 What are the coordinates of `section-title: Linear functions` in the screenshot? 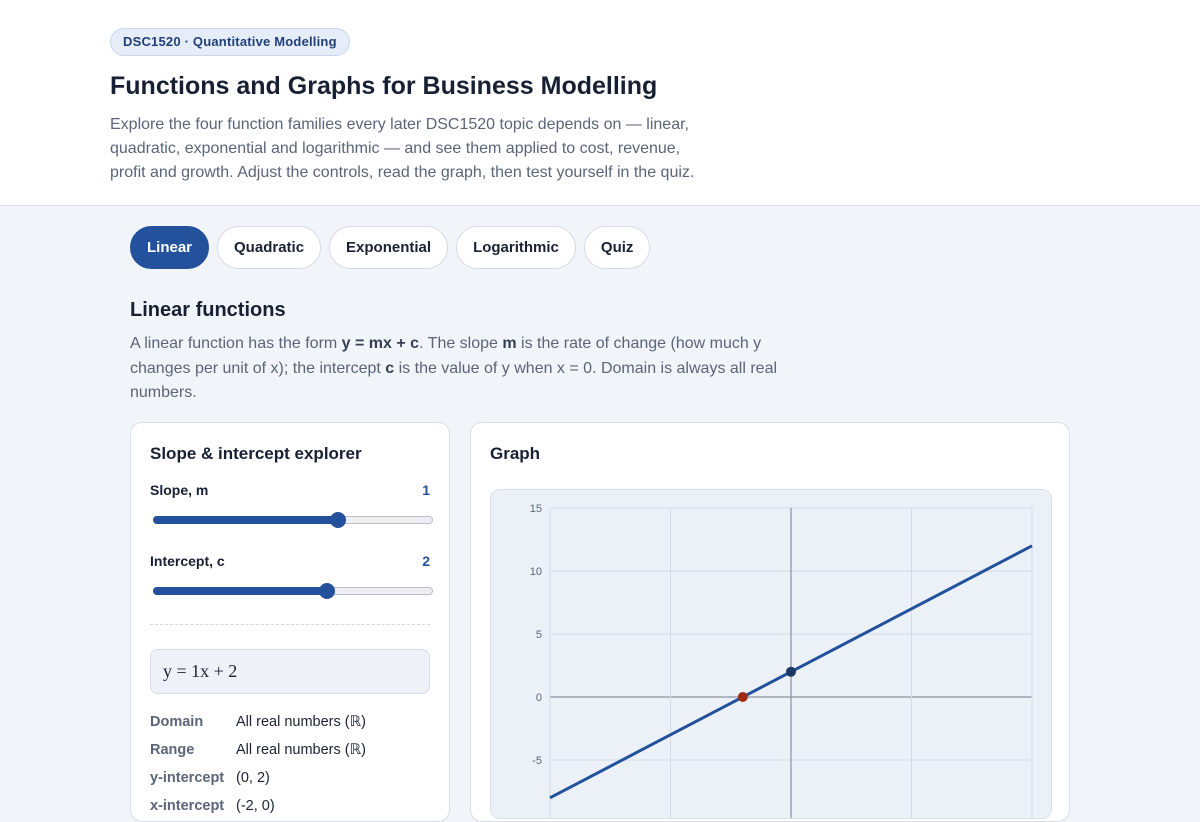 It's located at (208, 310).